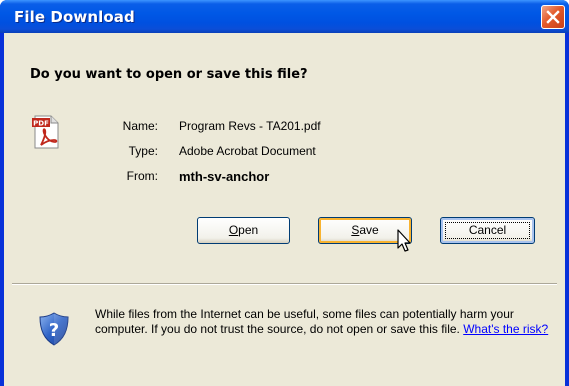 This screenshot has height=386, width=569. Describe the element at coordinates (369, 230) in the screenshot. I see `save-label-rest: ave` at that location.